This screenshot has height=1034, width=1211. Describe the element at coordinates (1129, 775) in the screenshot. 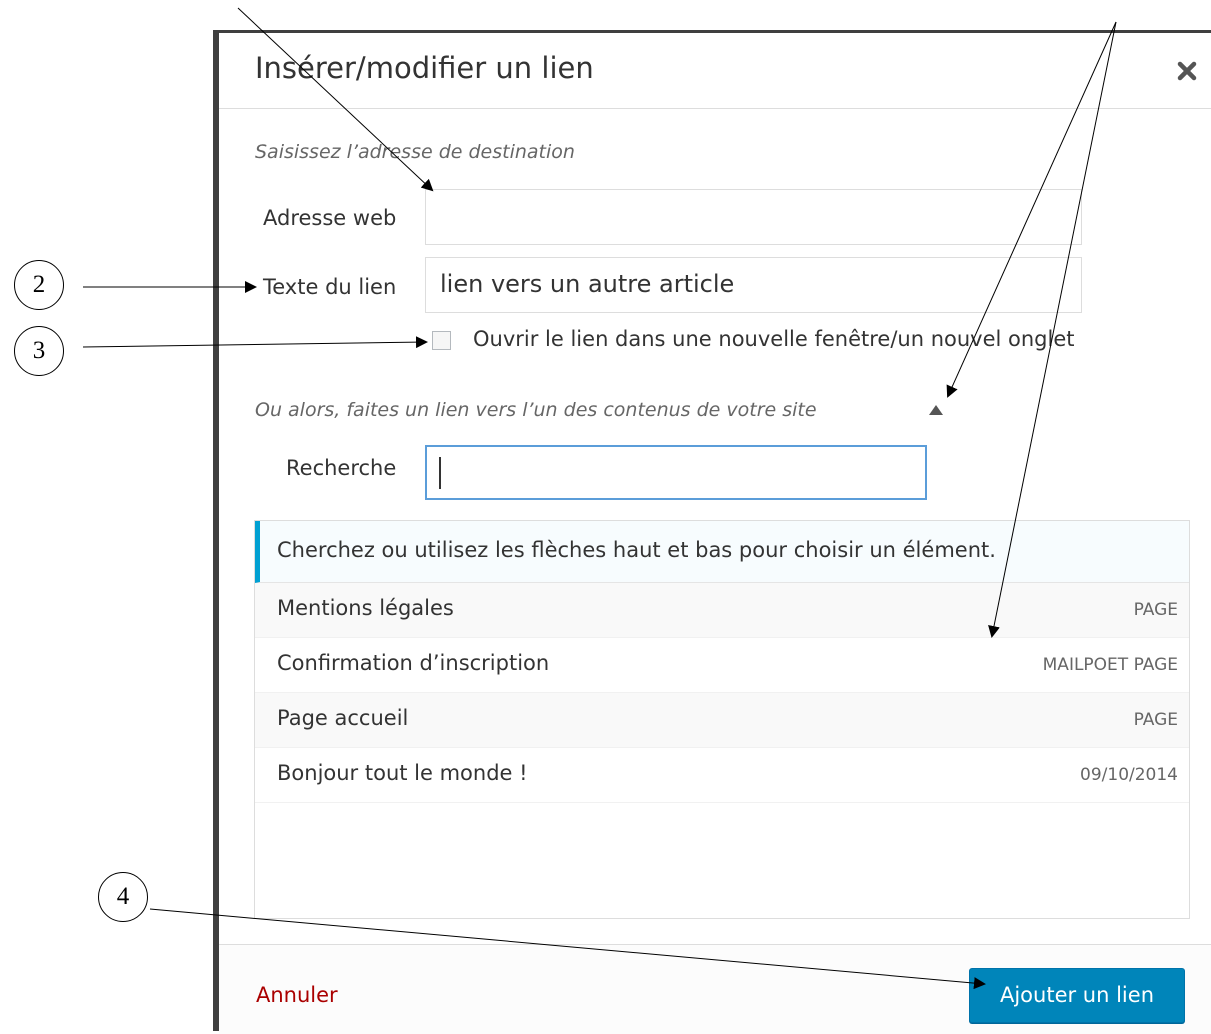

I see `result-date: 09/10/2014` at that location.